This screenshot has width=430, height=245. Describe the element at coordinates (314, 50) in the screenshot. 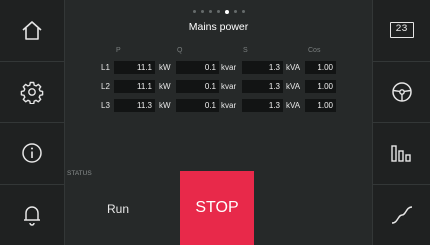

I see `column-header-cos: Cos` at that location.